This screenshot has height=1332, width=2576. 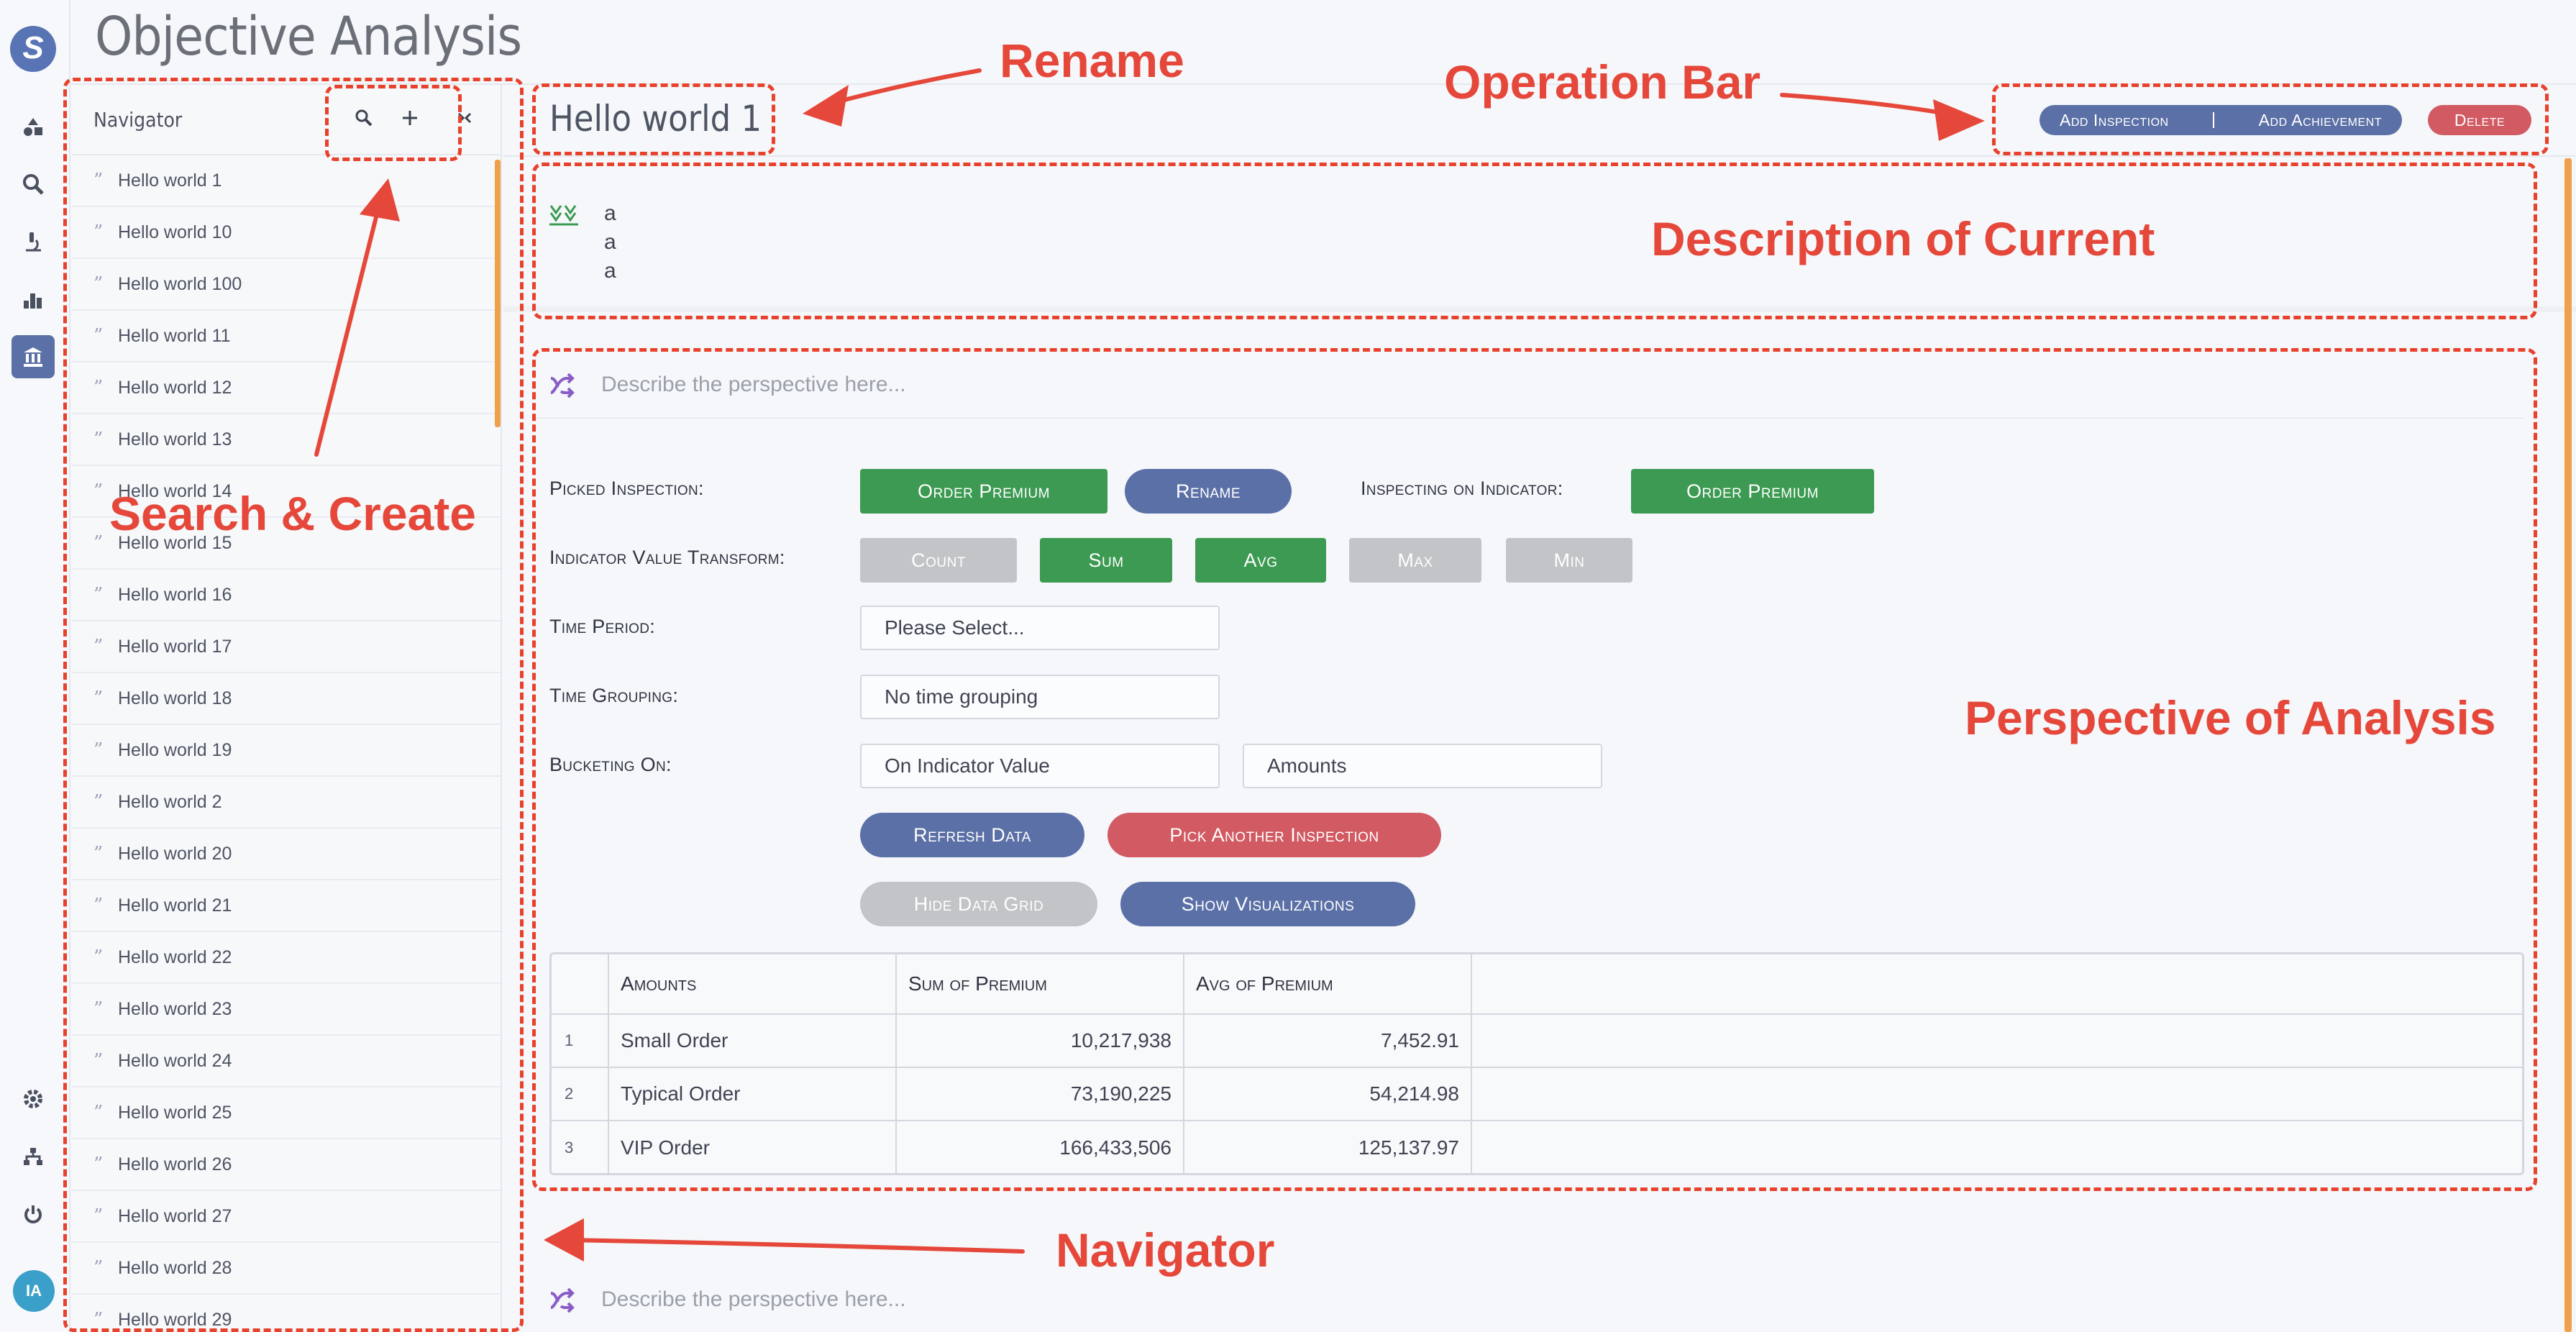 What do you see at coordinates (1092, 61) in the screenshot?
I see `annotation-rename: Rename` at bounding box center [1092, 61].